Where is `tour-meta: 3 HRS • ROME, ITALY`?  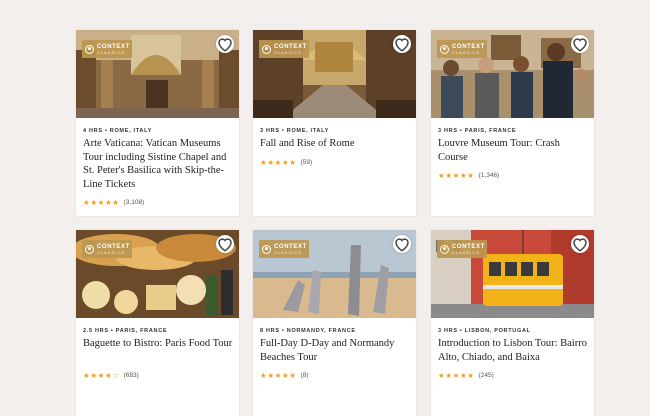
tour-meta: 3 HRS • ROME, ITALY is located at coordinates (295, 131).